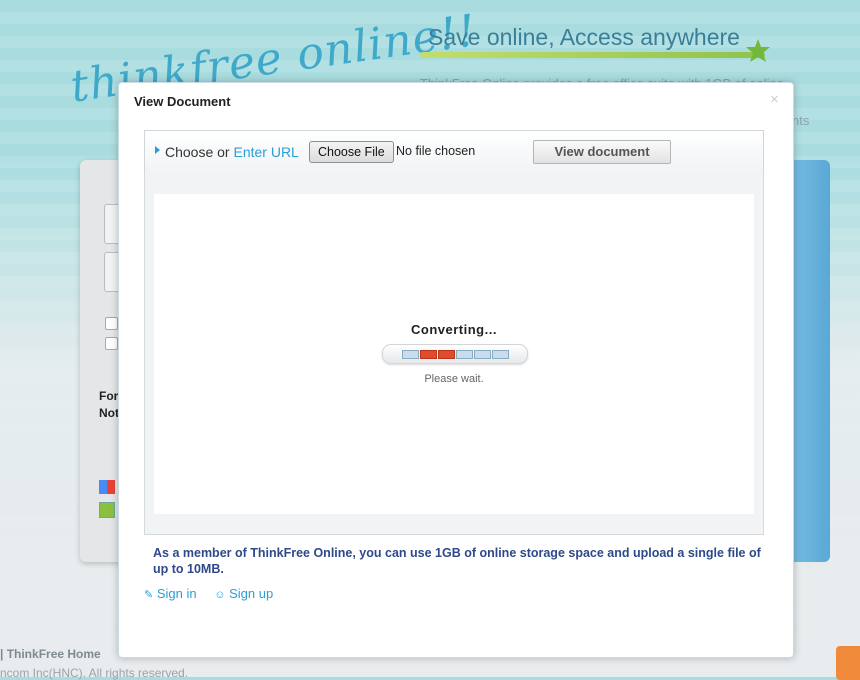  Describe the element at coordinates (109, 413) in the screenshot. I see `not-member-link: Not` at that location.